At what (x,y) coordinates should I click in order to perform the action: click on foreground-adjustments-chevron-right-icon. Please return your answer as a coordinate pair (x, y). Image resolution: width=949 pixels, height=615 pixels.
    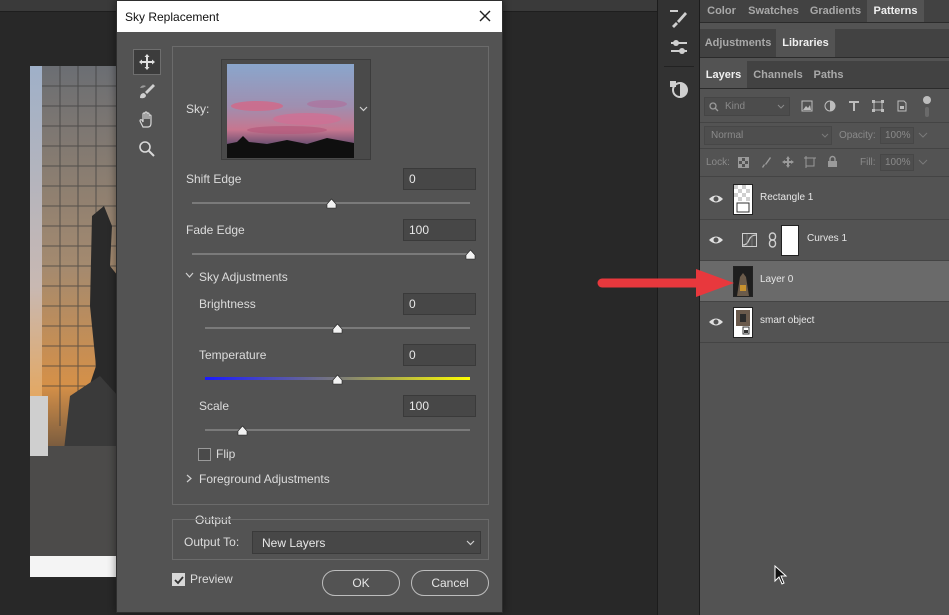
    Looking at the image, I should click on (189, 478).